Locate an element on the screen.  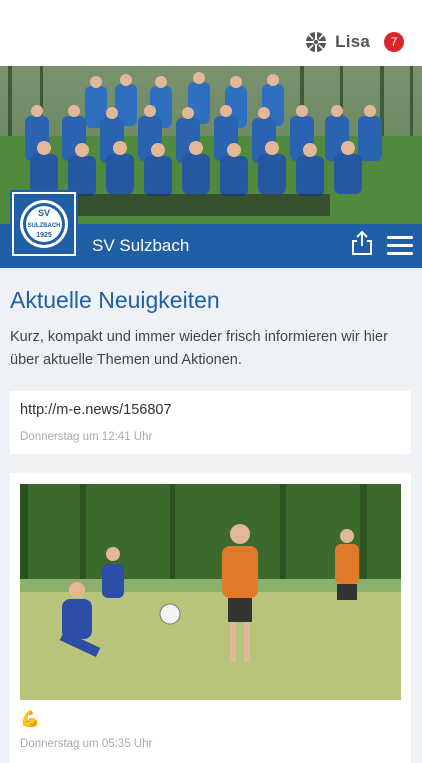
user-menu: Lisa 7 is located at coordinates (354, 42).